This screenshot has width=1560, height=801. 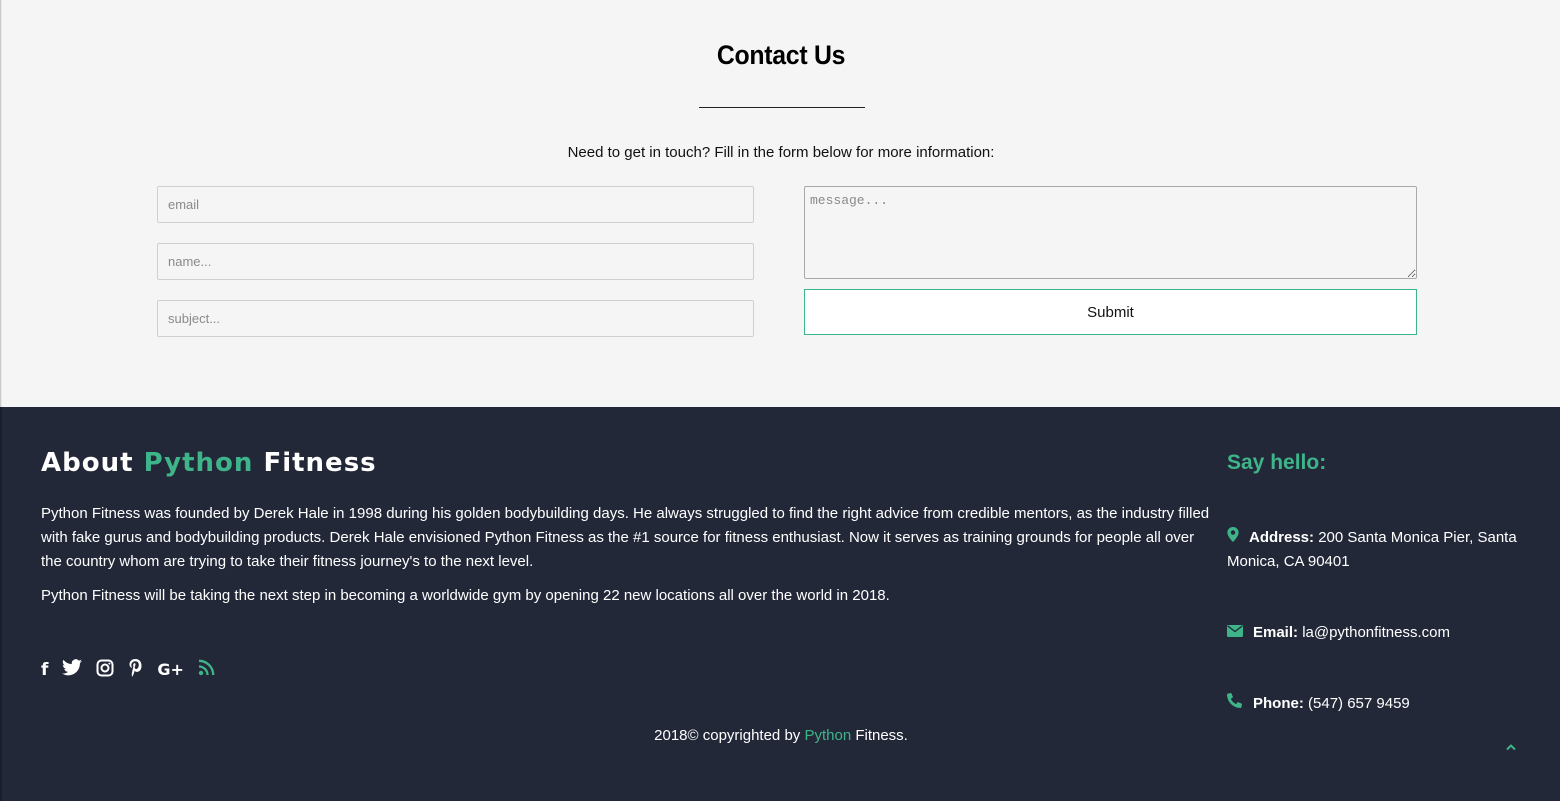 What do you see at coordinates (1359, 703) in the screenshot?
I see `phone-value: (547) 657 9459` at bounding box center [1359, 703].